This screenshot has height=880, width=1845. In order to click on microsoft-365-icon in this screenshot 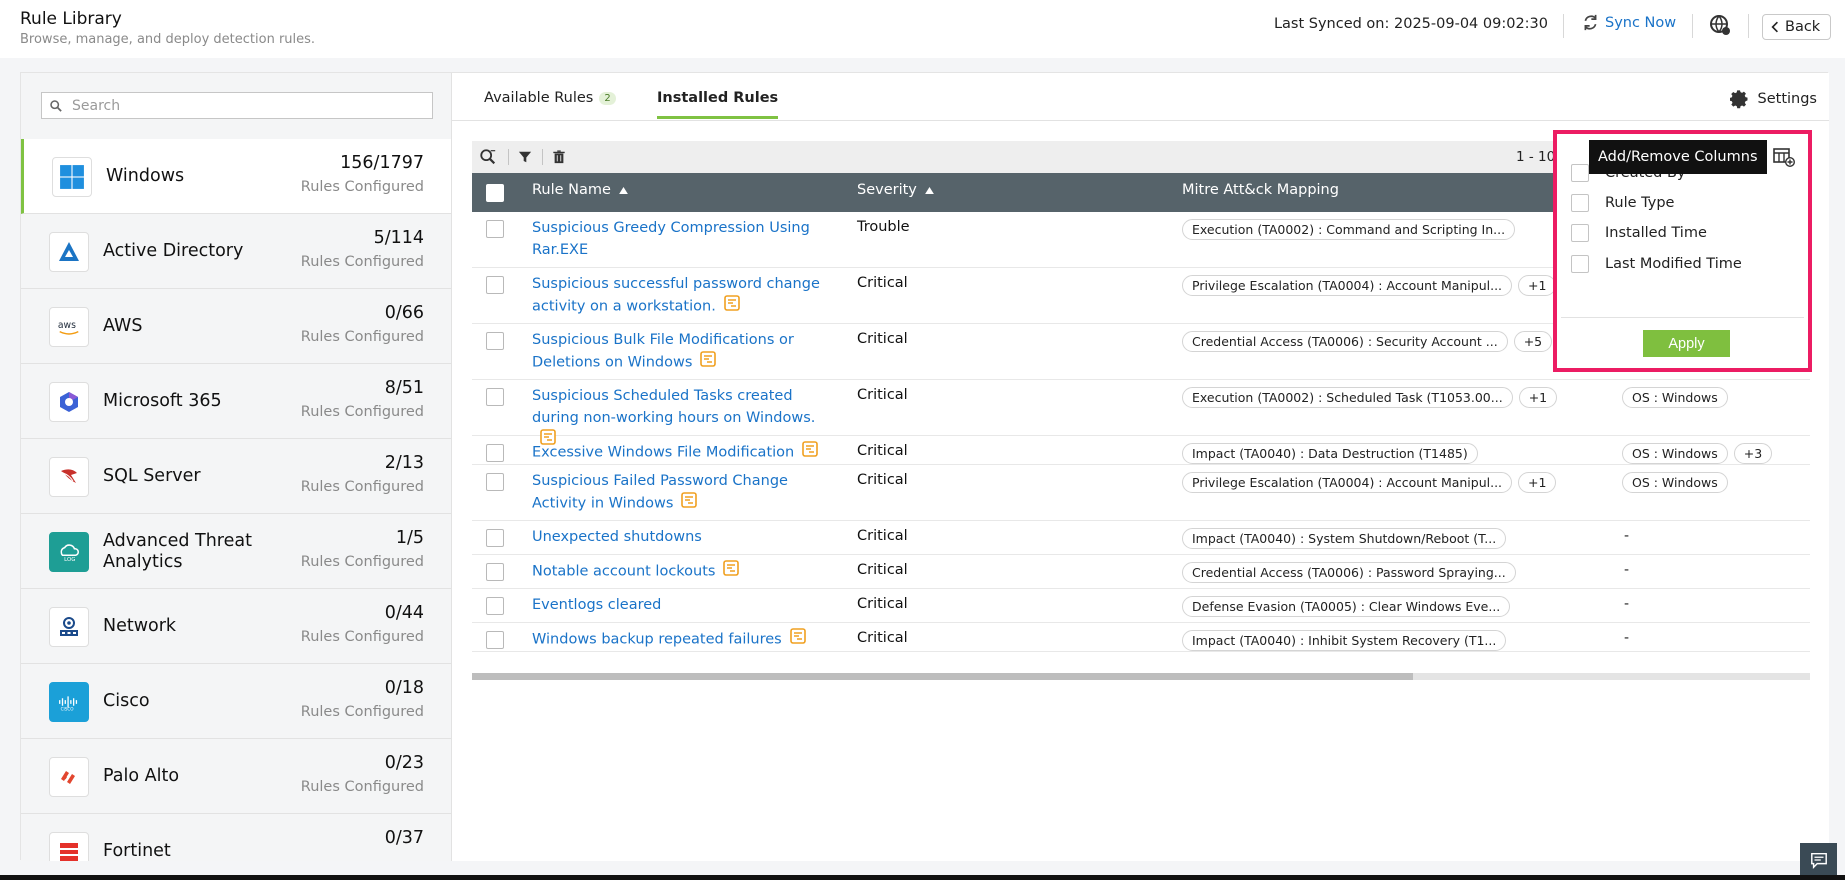, I will do `click(69, 402)`.